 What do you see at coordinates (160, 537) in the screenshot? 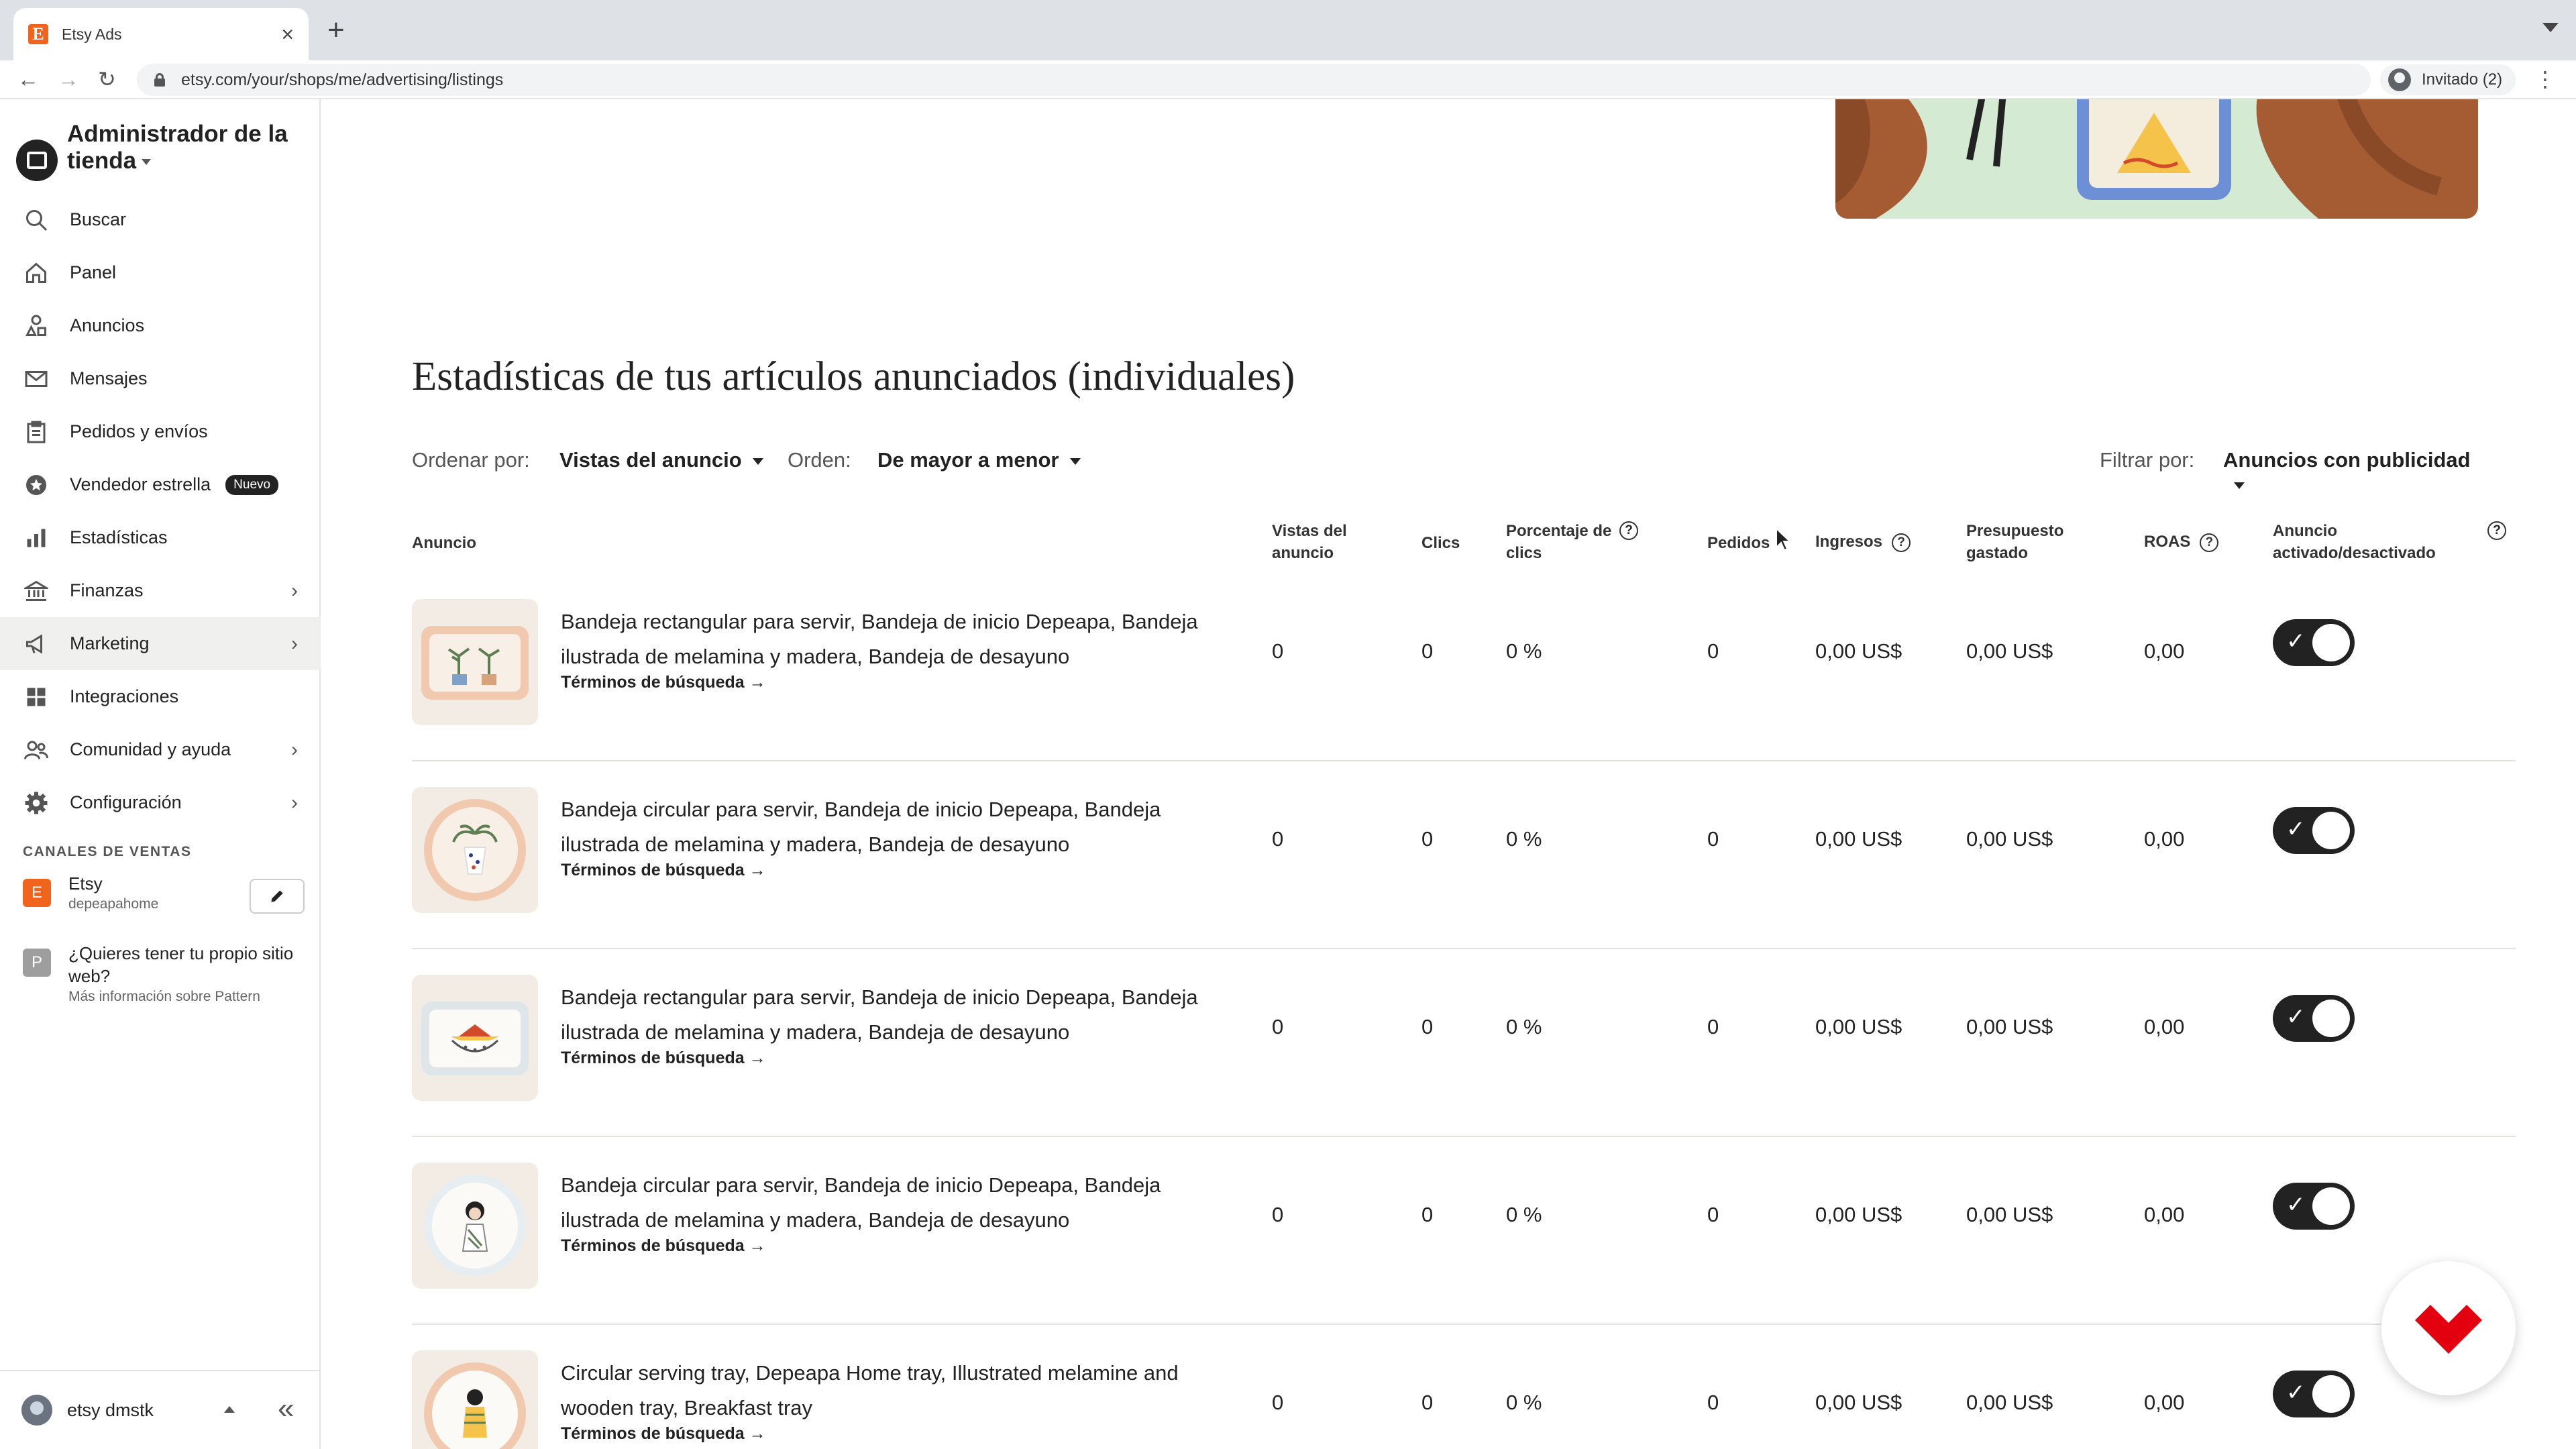
I see `sidebar-item-estadisticas: Estadísticas` at bounding box center [160, 537].